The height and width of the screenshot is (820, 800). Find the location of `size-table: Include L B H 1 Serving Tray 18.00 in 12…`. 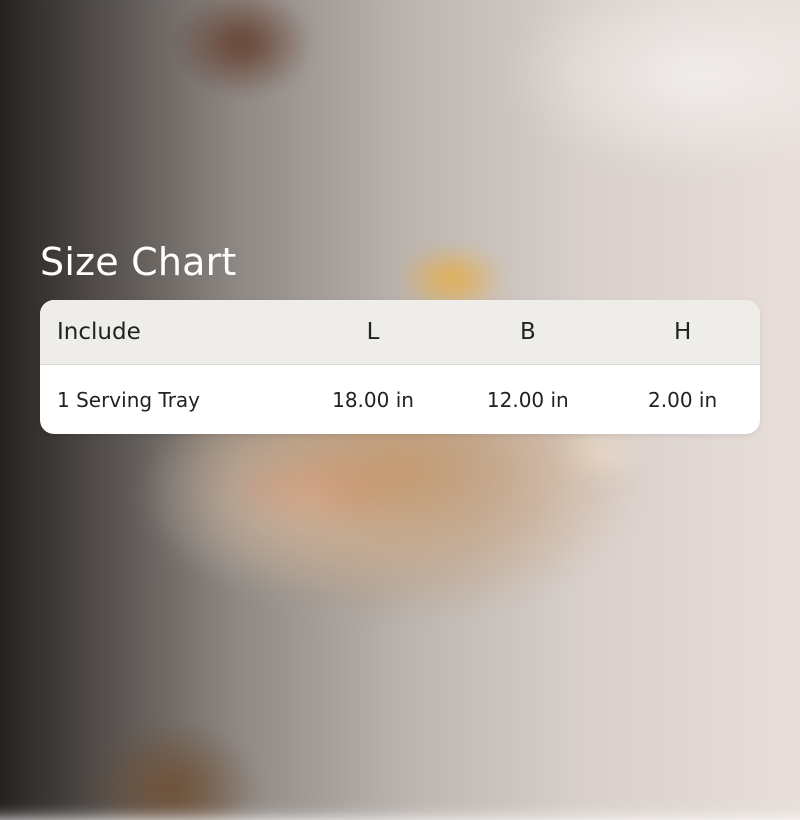

size-table: Include L B H 1 Serving Tray 18.00 in 12… is located at coordinates (400, 367).